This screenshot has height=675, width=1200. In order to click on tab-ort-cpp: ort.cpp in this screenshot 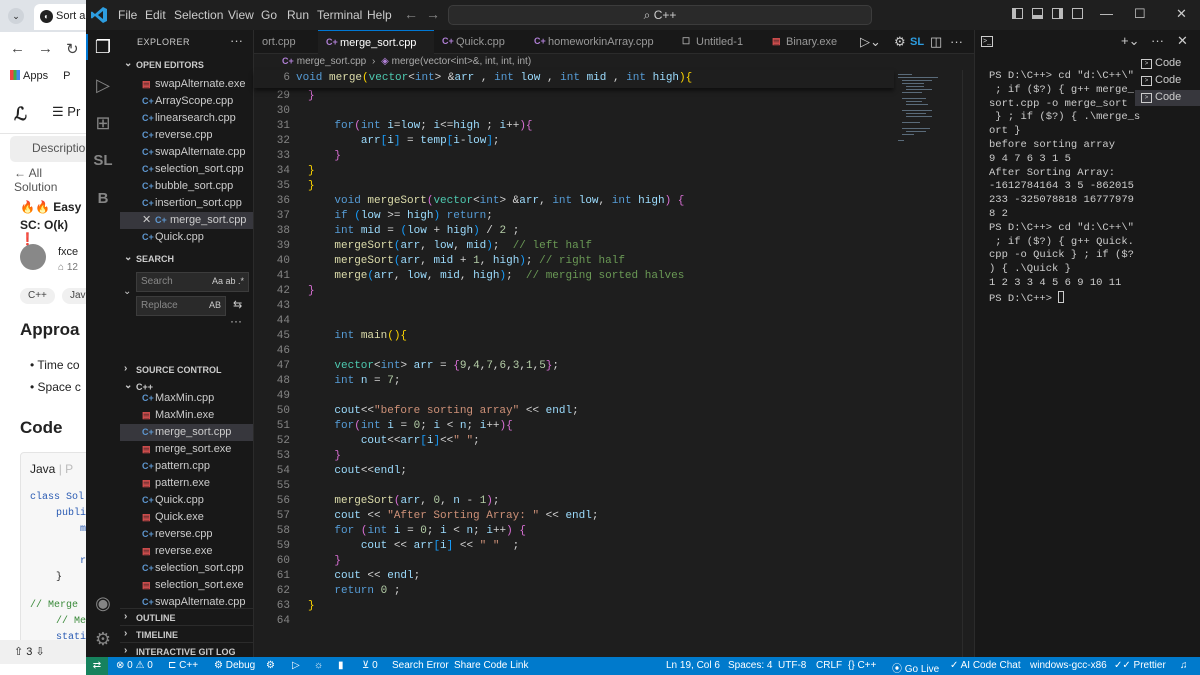, I will do `click(279, 42)`.